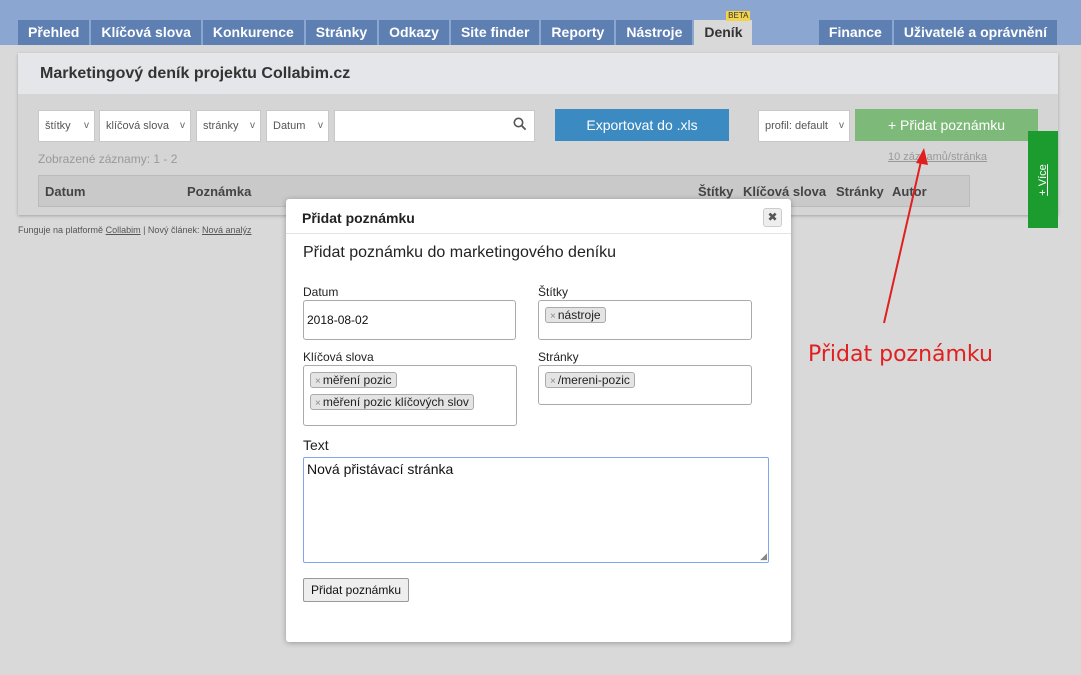 The width and height of the screenshot is (1081, 675). What do you see at coordinates (338, 320) in the screenshot?
I see `date-input-value: 2018-08-02` at bounding box center [338, 320].